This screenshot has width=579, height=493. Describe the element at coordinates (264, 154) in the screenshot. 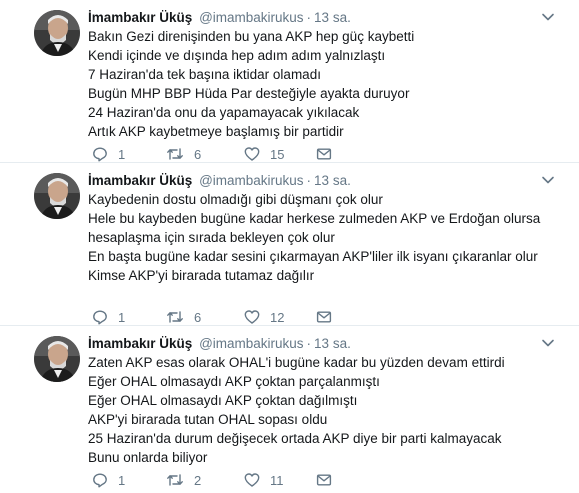

I see `like-button: 15` at that location.